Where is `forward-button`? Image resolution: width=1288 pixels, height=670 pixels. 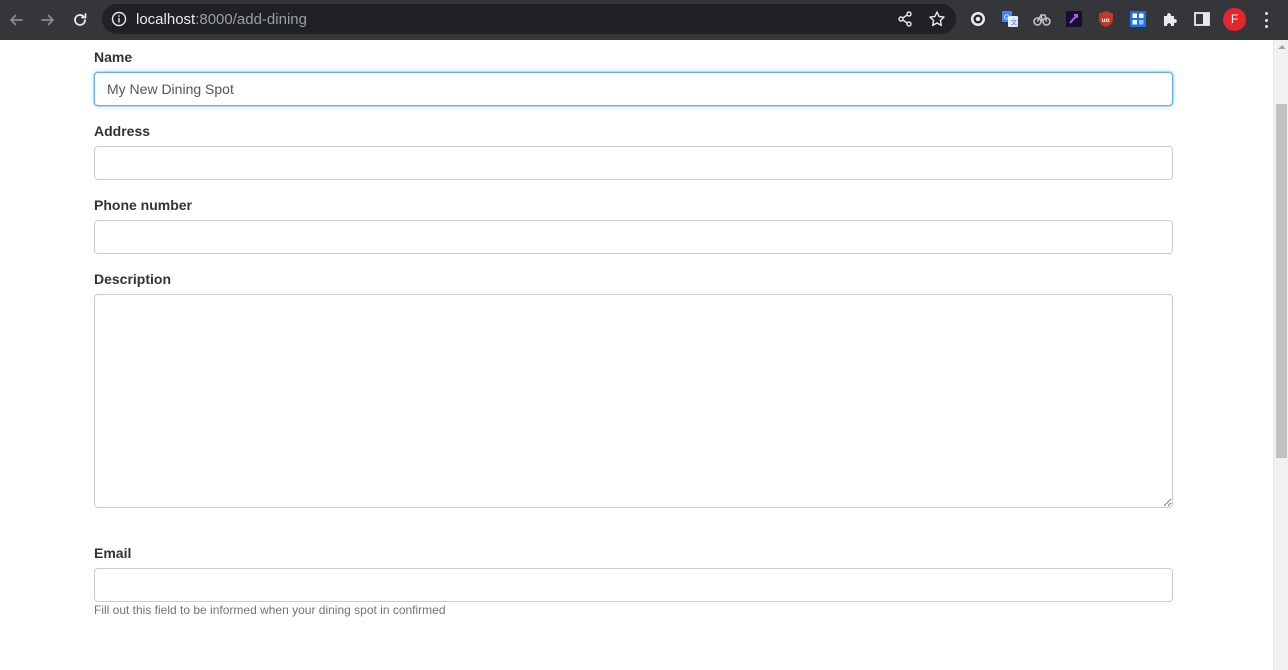
forward-button is located at coordinates (48, 20).